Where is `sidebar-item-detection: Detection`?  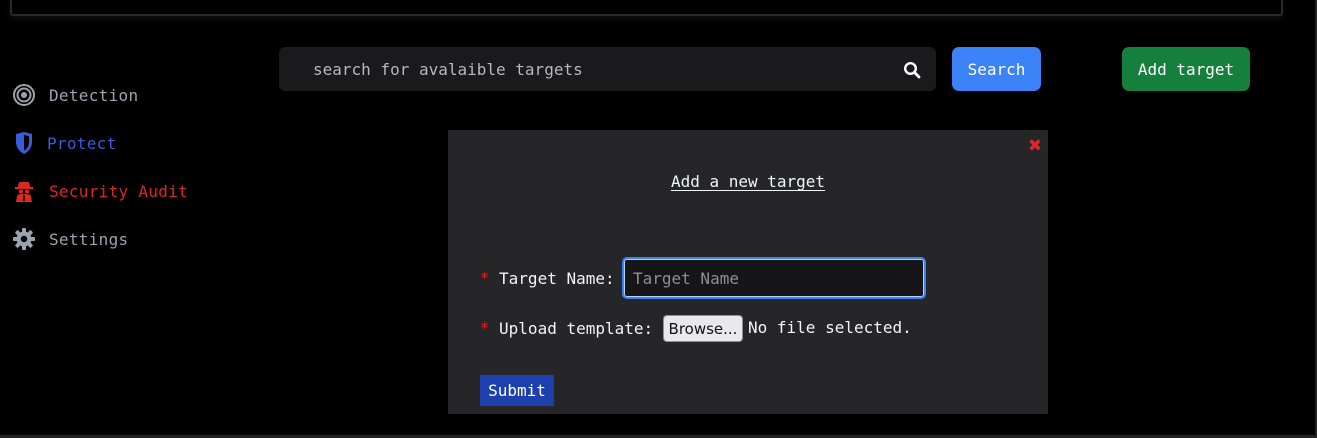
sidebar-item-detection: Detection is located at coordinates (75, 95).